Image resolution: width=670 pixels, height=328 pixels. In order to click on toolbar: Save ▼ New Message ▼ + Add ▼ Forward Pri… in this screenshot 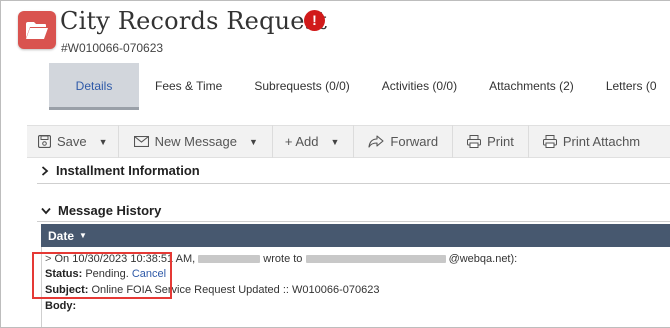, I will do `click(348, 141)`.